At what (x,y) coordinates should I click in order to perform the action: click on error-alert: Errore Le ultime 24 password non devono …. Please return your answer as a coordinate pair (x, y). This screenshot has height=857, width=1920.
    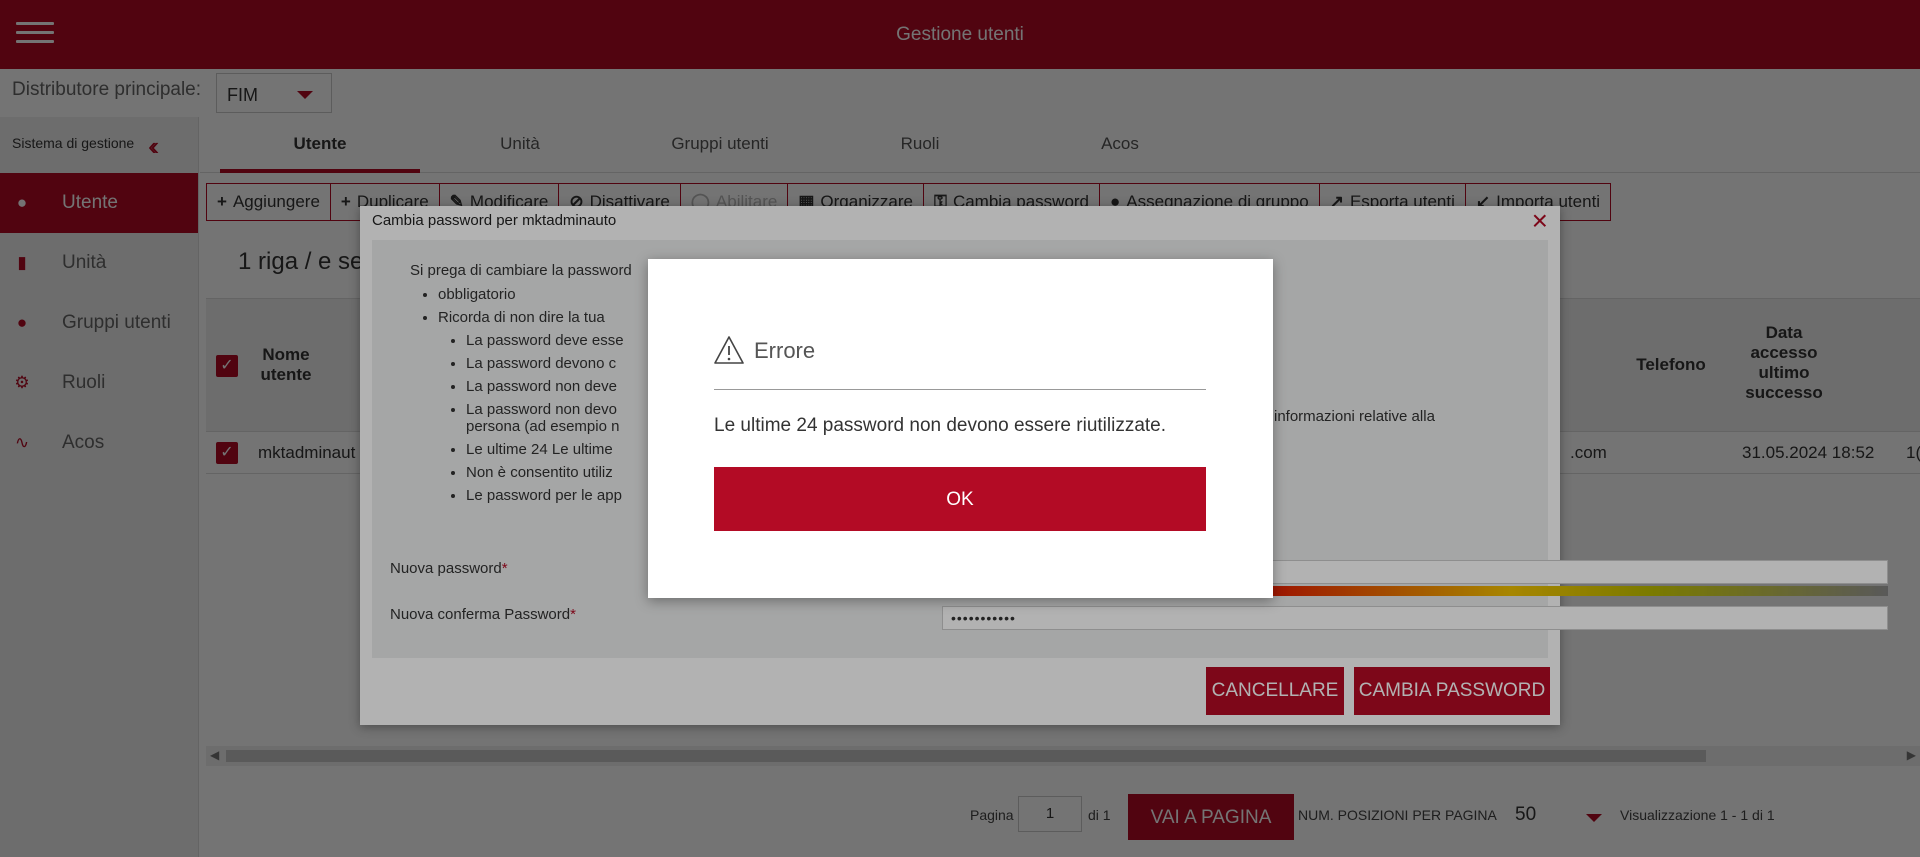
    Looking at the image, I should click on (960, 428).